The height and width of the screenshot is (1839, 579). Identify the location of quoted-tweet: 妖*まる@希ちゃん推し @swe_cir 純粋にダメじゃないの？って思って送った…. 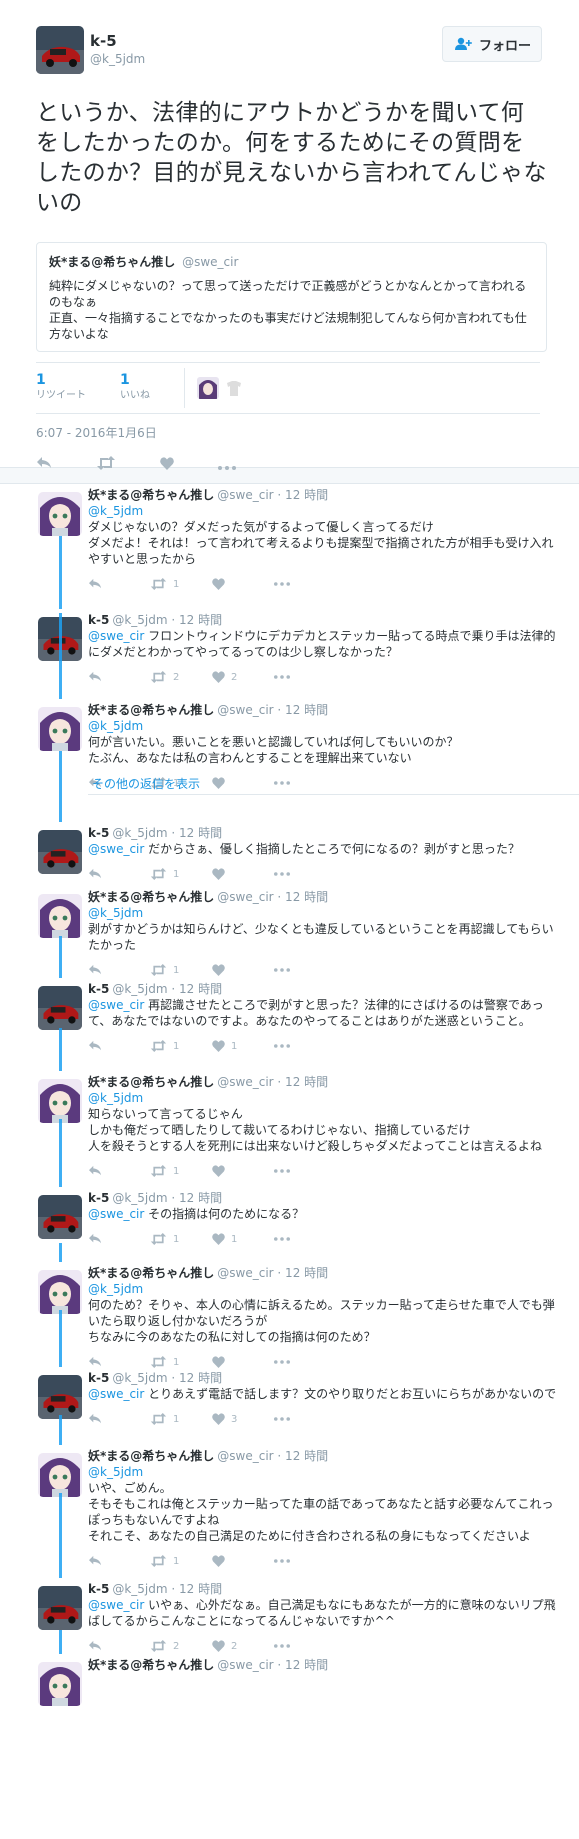
(291, 297).